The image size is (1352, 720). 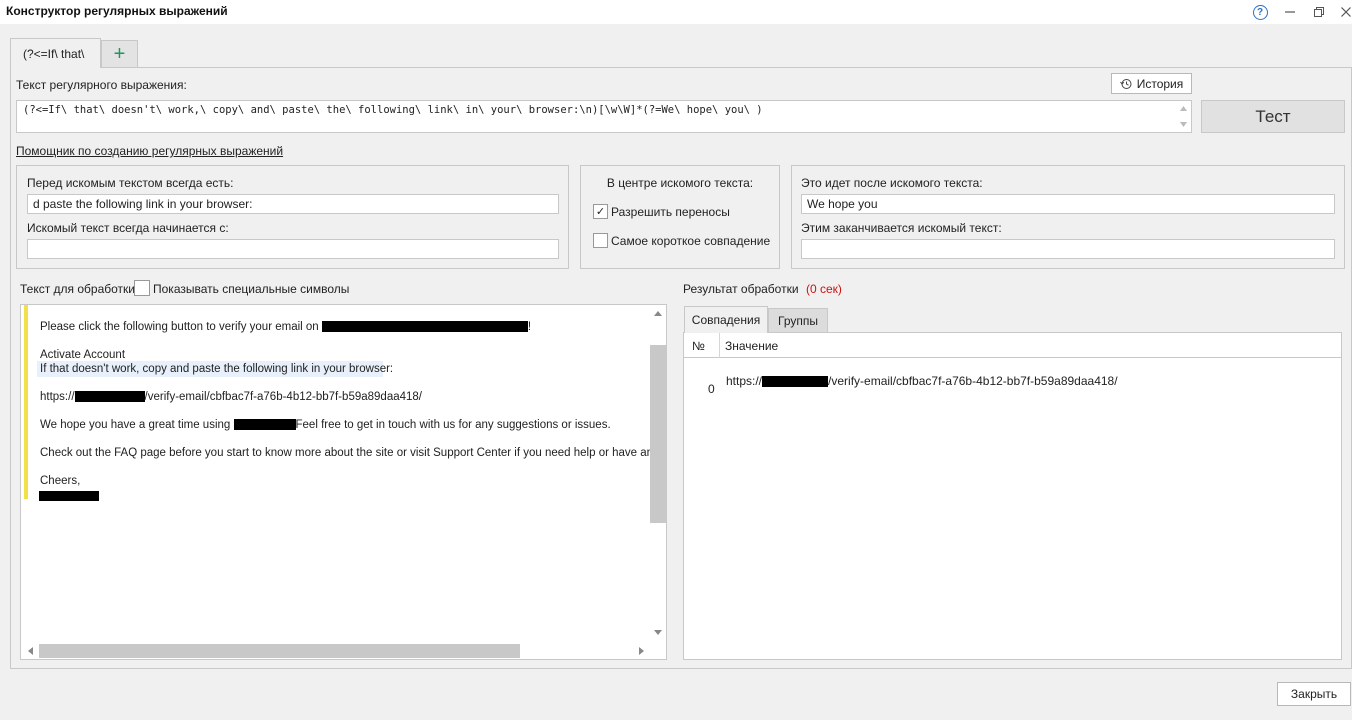 What do you see at coordinates (600, 240) in the screenshot?
I see `shortest-checkbox` at bounding box center [600, 240].